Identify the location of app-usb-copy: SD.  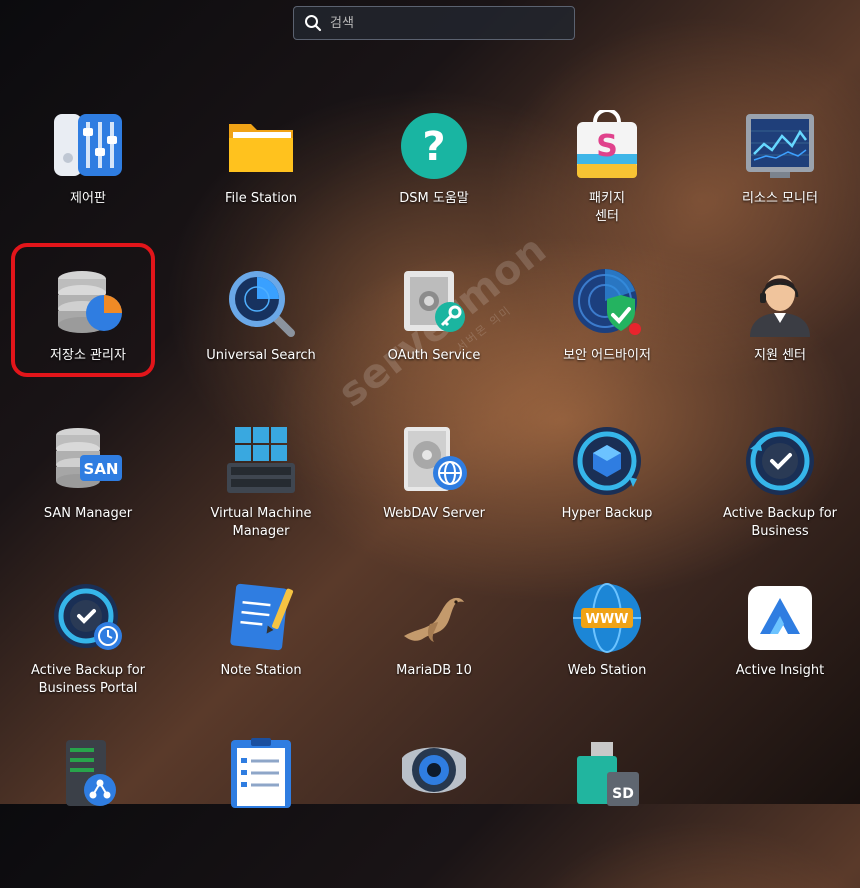
(607, 813).